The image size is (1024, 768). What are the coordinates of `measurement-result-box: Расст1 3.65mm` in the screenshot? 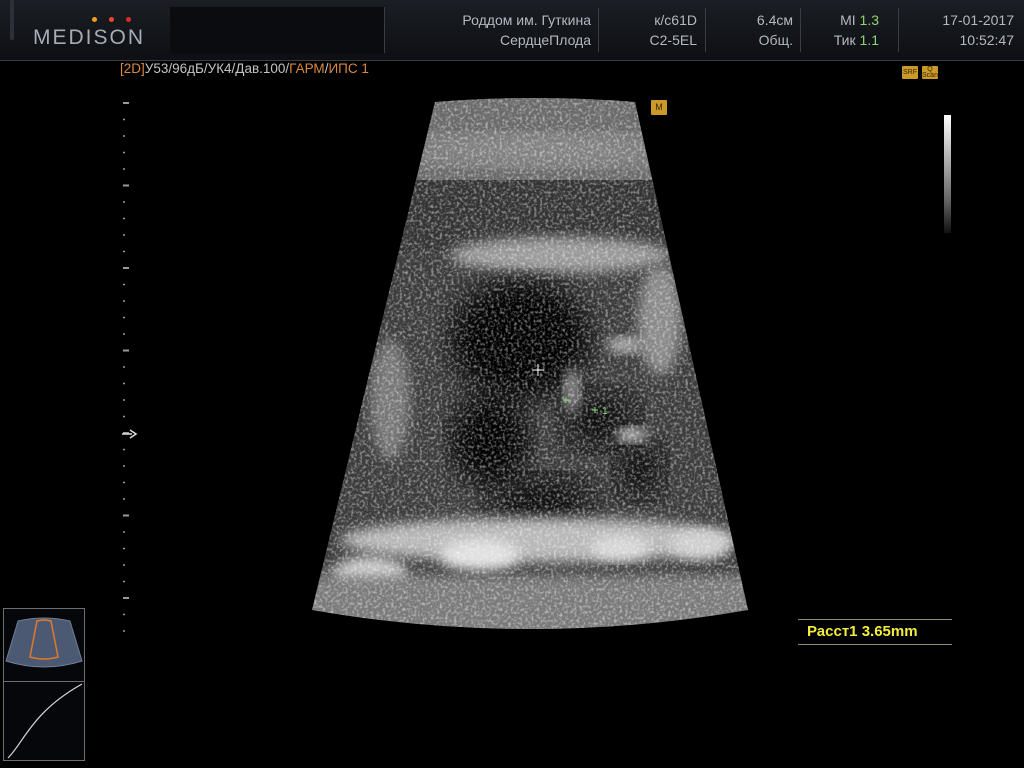 It's located at (875, 632).